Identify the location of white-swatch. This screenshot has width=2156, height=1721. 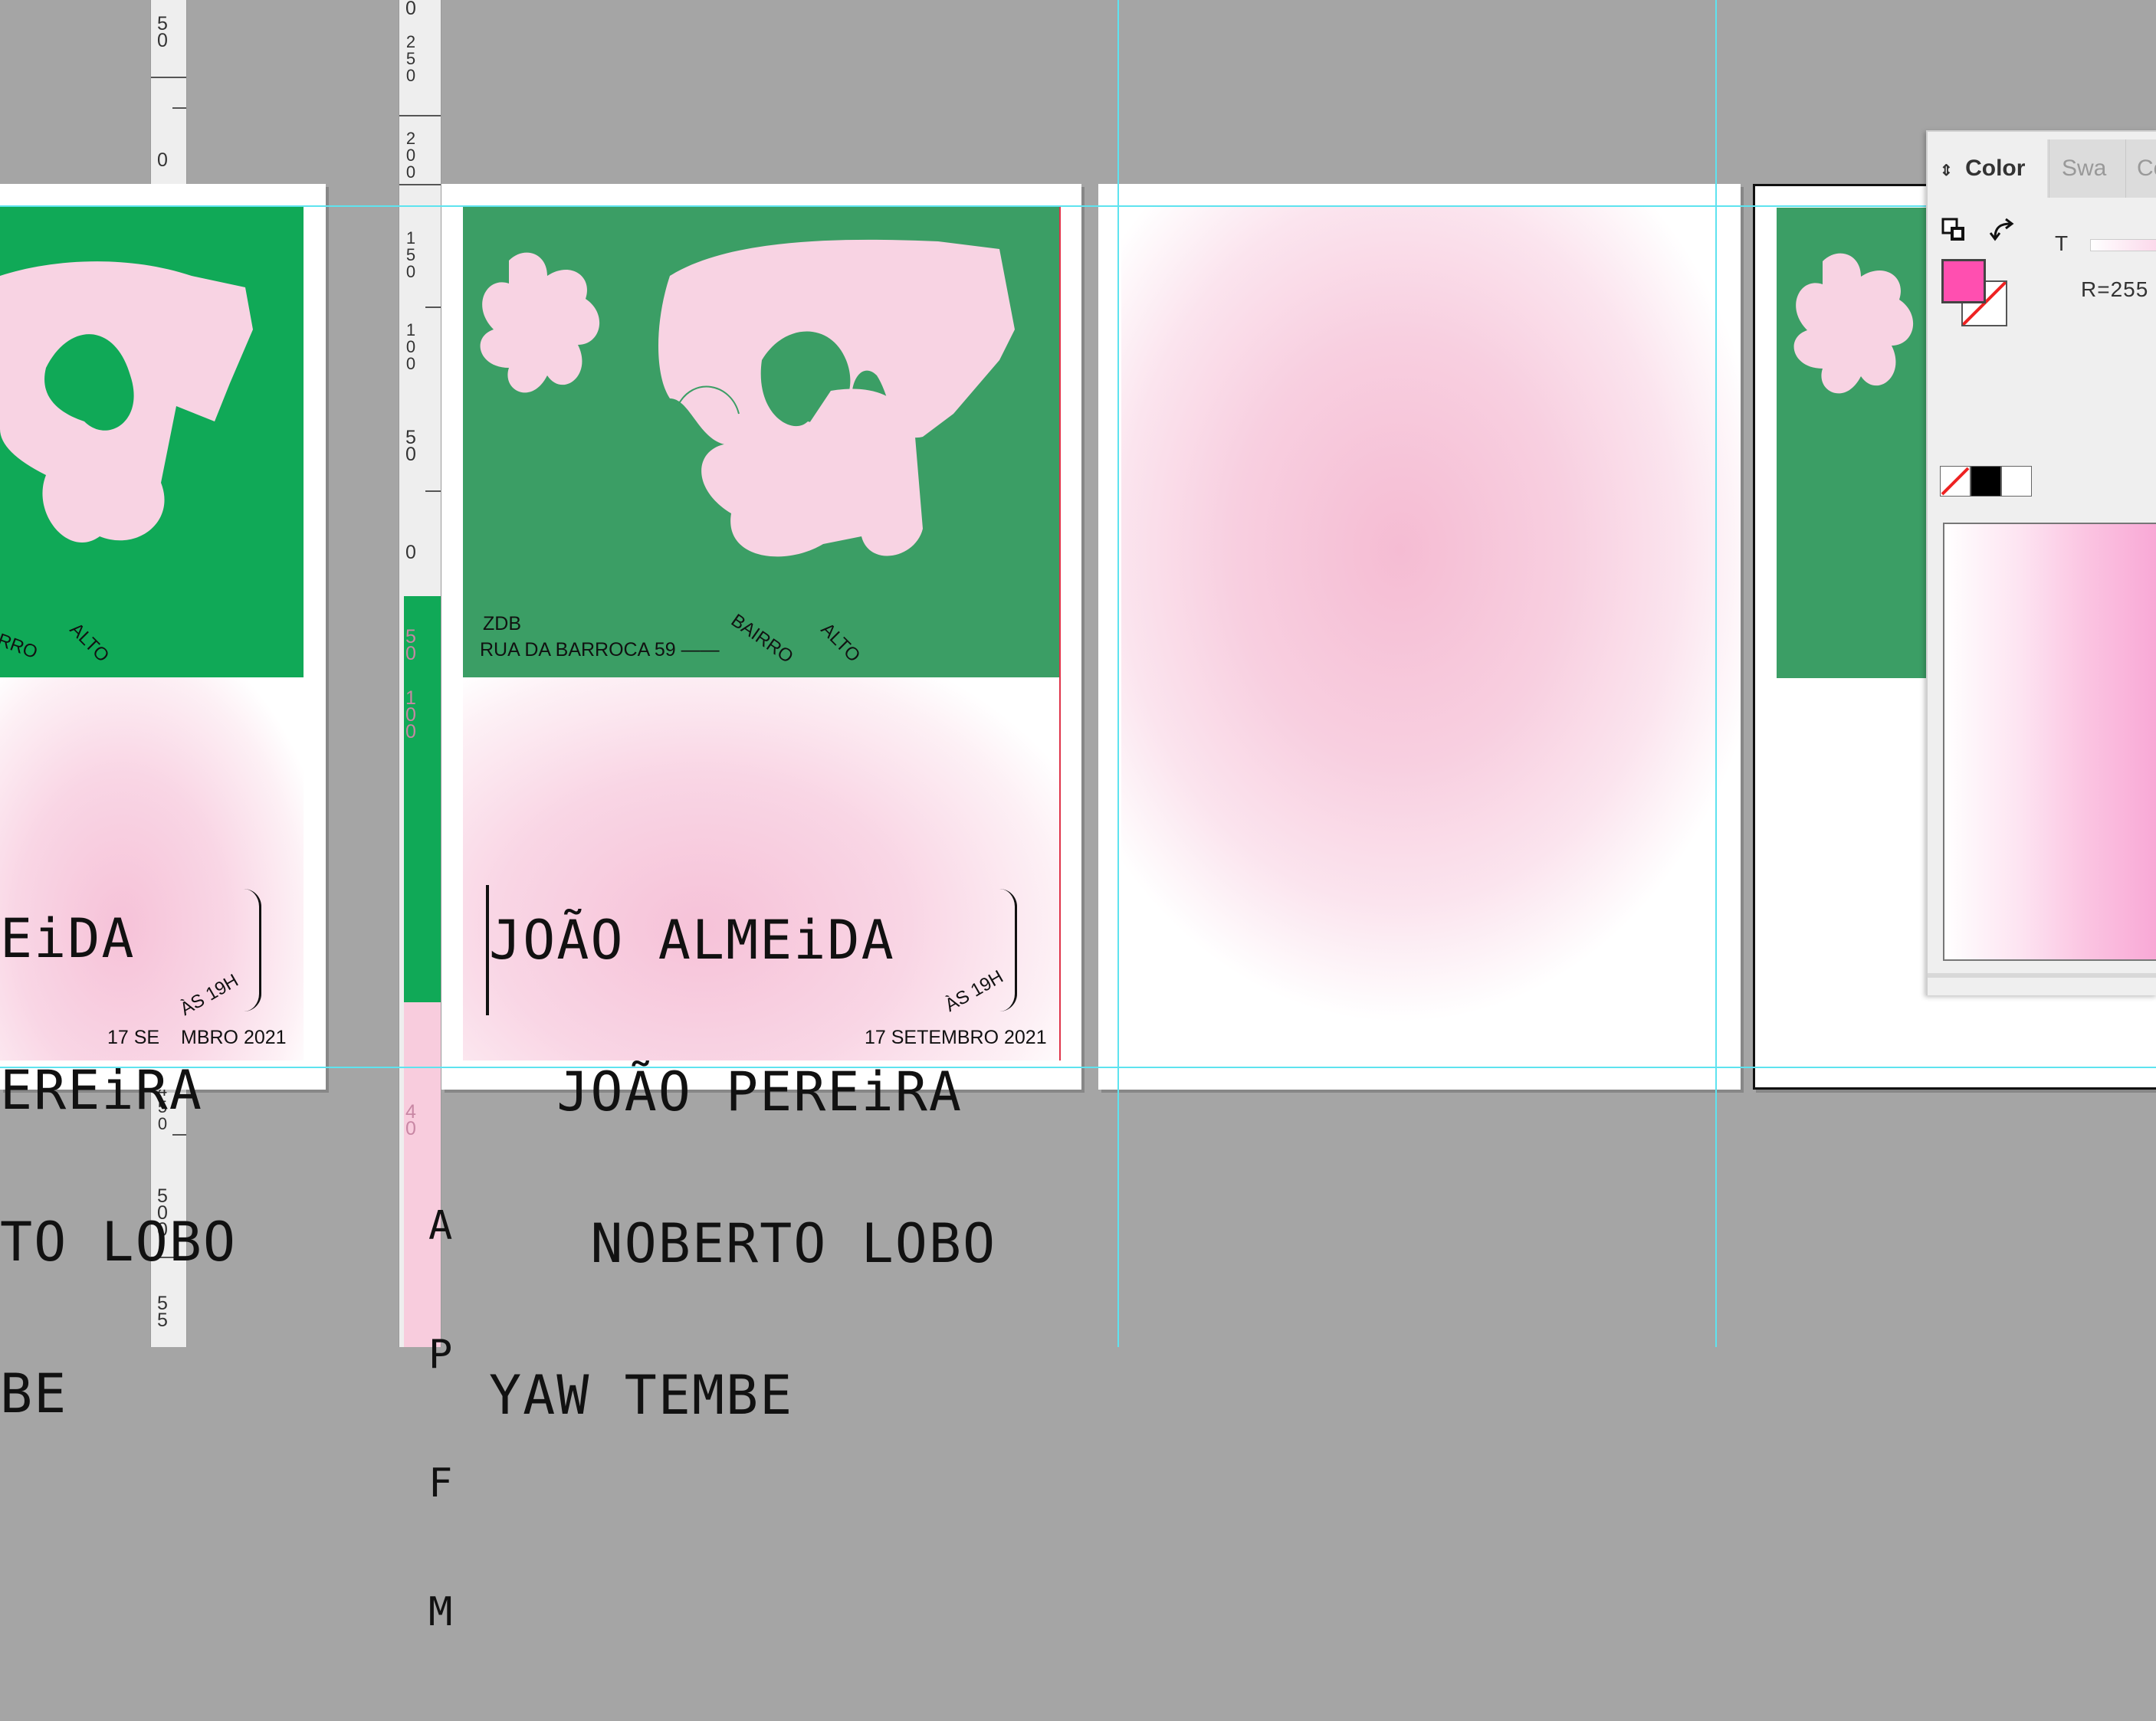
(2016, 481).